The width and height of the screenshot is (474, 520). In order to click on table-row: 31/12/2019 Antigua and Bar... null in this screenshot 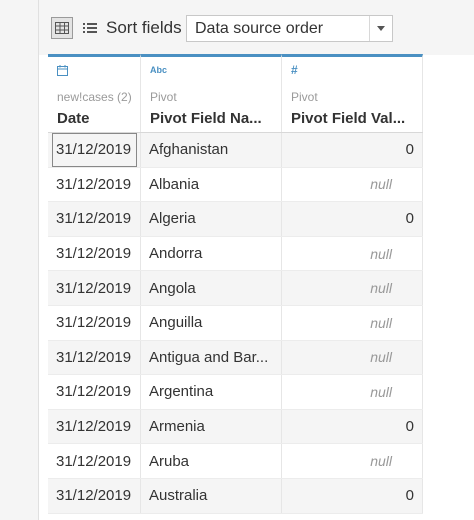, I will do `click(235, 358)`.